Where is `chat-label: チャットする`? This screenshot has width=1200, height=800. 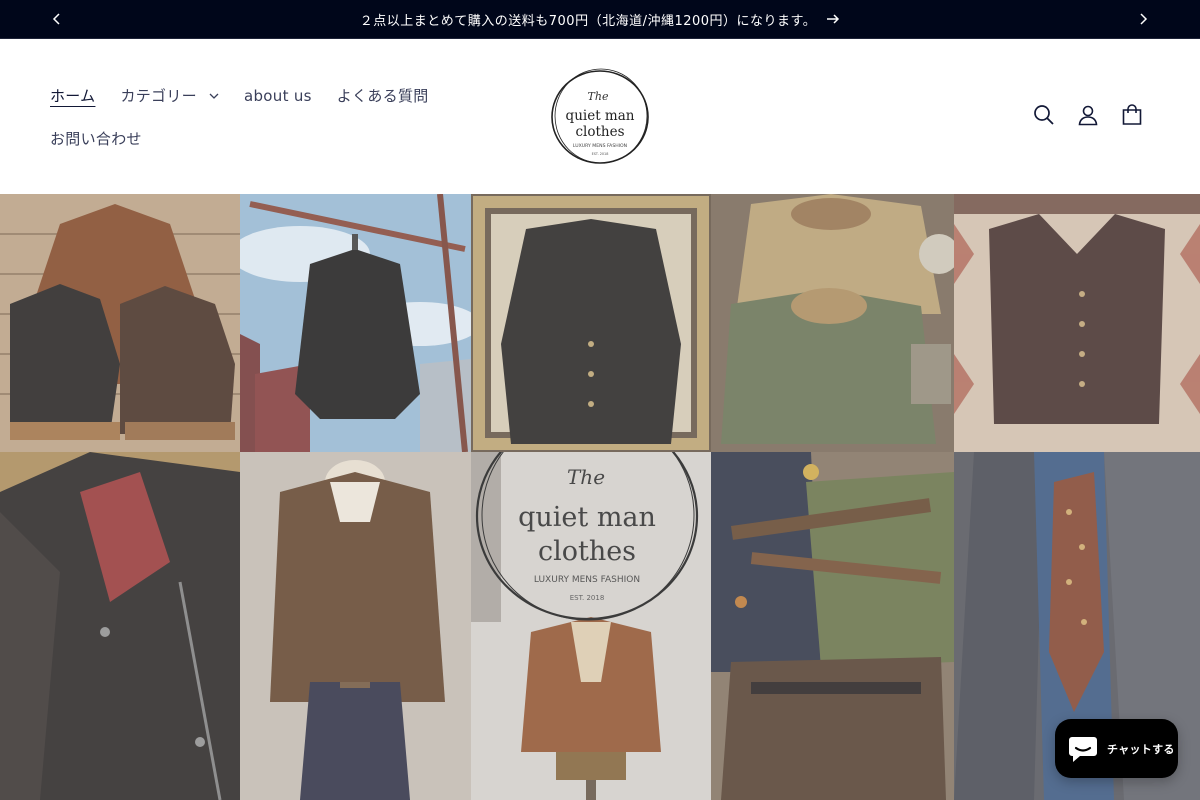 chat-label: チャットする is located at coordinates (1141, 749).